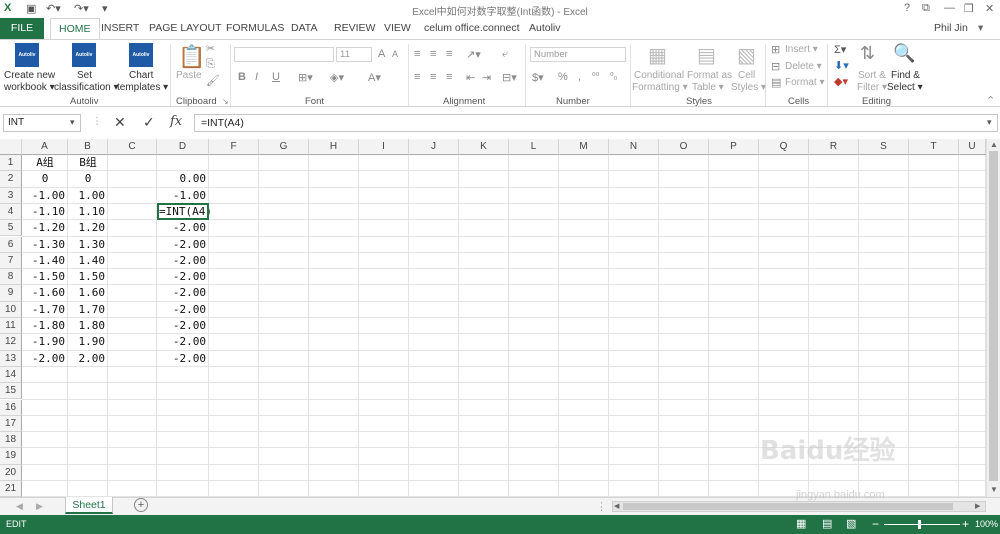 Image resolution: width=1000 pixels, height=534 pixels. Describe the element at coordinates (86, 87) in the screenshot. I see `set-classification-label: classification ▾` at that location.